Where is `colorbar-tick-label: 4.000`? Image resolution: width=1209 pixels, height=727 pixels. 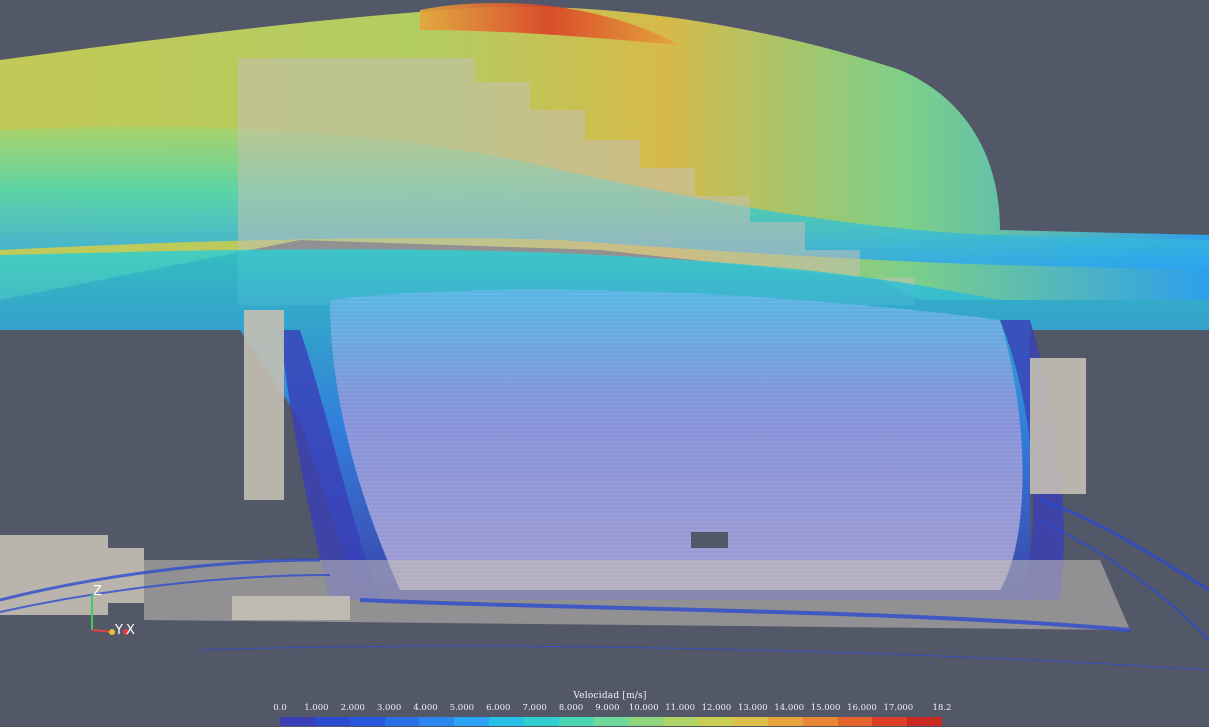
colorbar-tick-label: 4.000 is located at coordinates (425, 708).